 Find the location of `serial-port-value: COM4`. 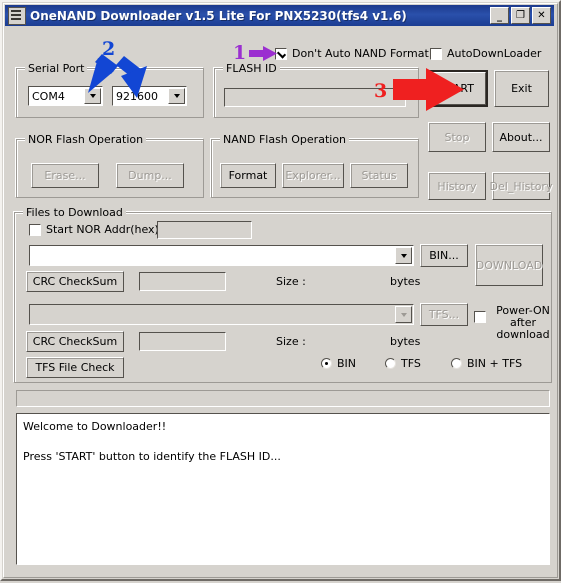

serial-port-value: COM4 is located at coordinates (48, 96).